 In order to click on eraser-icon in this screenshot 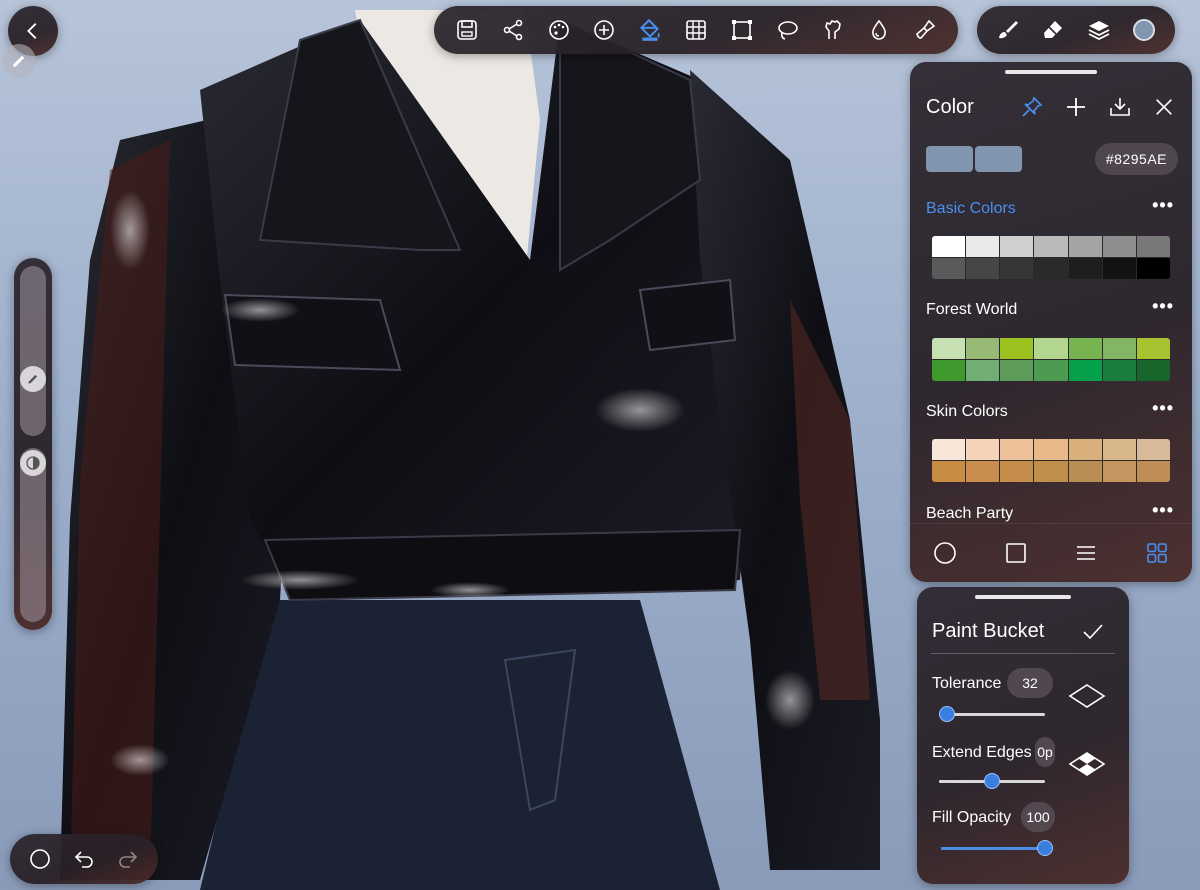, I will do `click(1053, 30)`.